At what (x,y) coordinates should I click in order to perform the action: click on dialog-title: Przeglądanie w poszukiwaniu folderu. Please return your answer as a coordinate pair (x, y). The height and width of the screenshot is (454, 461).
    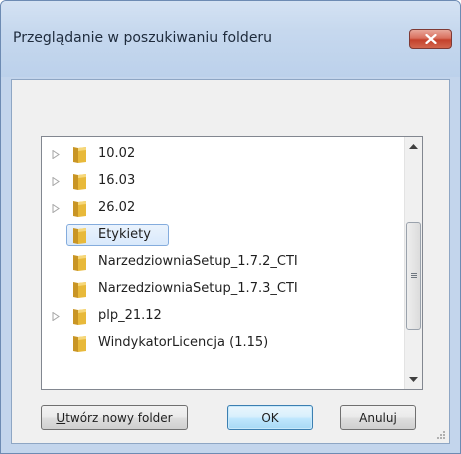
    Looking at the image, I should click on (143, 38).